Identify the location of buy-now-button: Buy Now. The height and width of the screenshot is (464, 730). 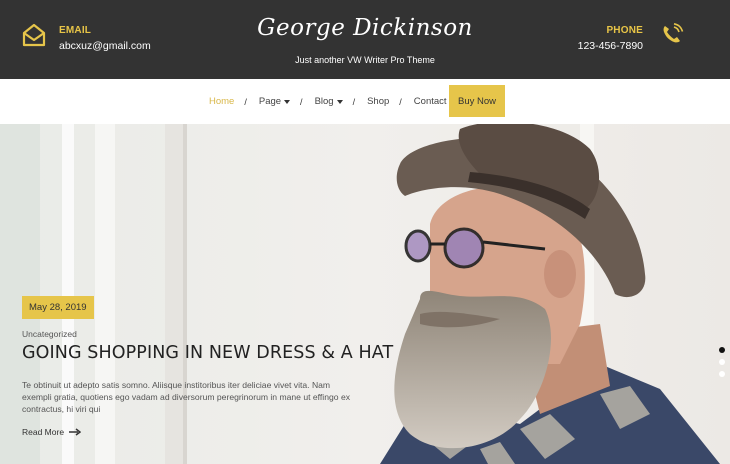
(477, 101).